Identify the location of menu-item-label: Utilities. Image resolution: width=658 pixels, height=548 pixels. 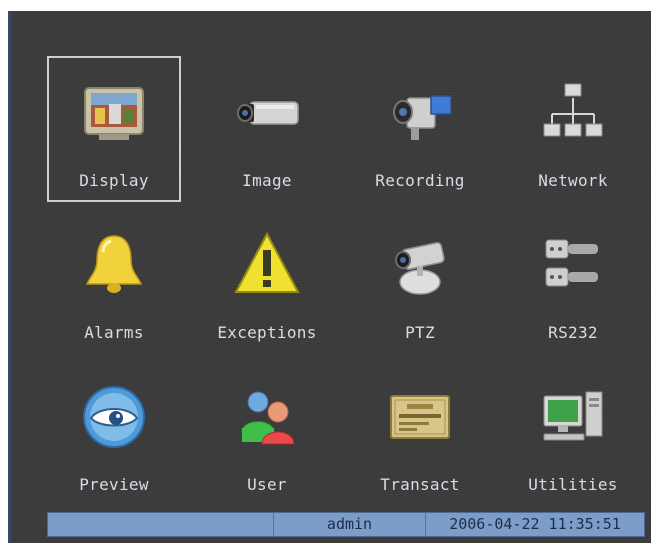
(573, 484).